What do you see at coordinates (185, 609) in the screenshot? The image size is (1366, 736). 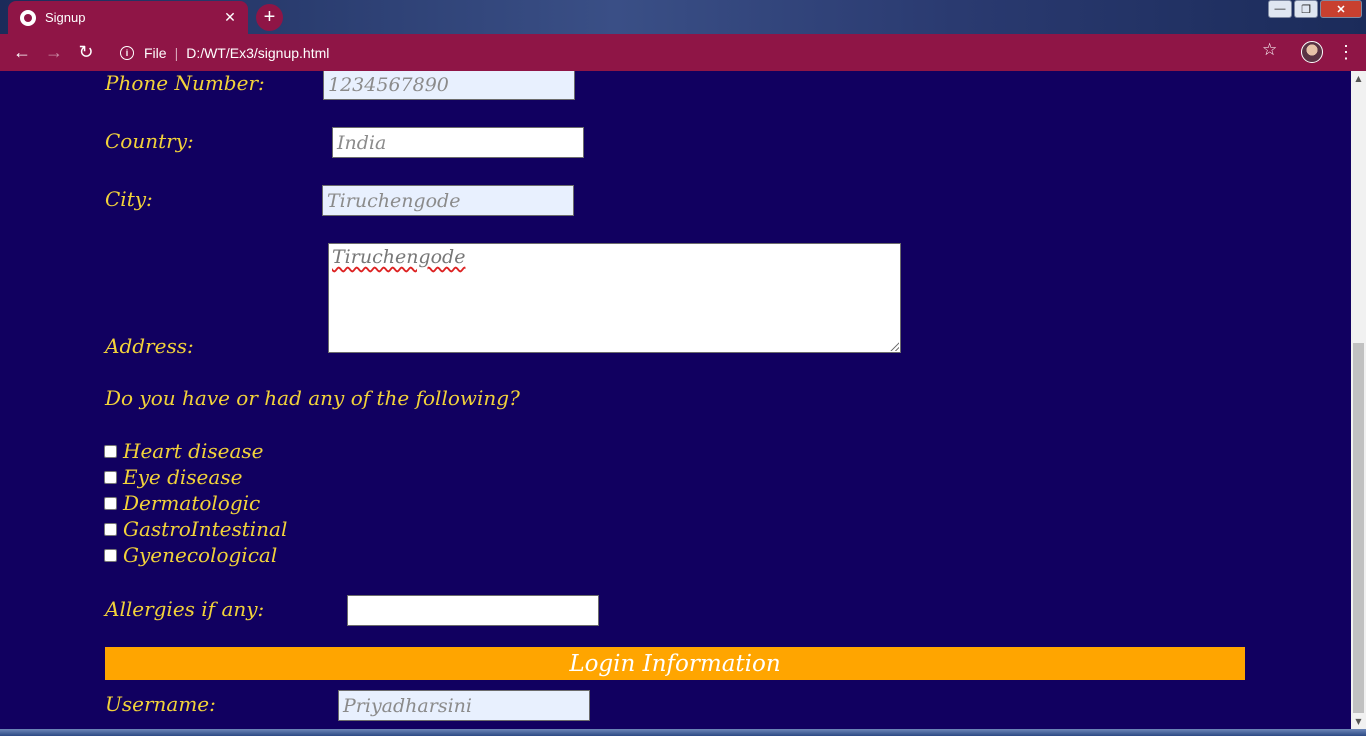 I see `allergies-label: Allergies if any:` at bounding box center [185, 609].